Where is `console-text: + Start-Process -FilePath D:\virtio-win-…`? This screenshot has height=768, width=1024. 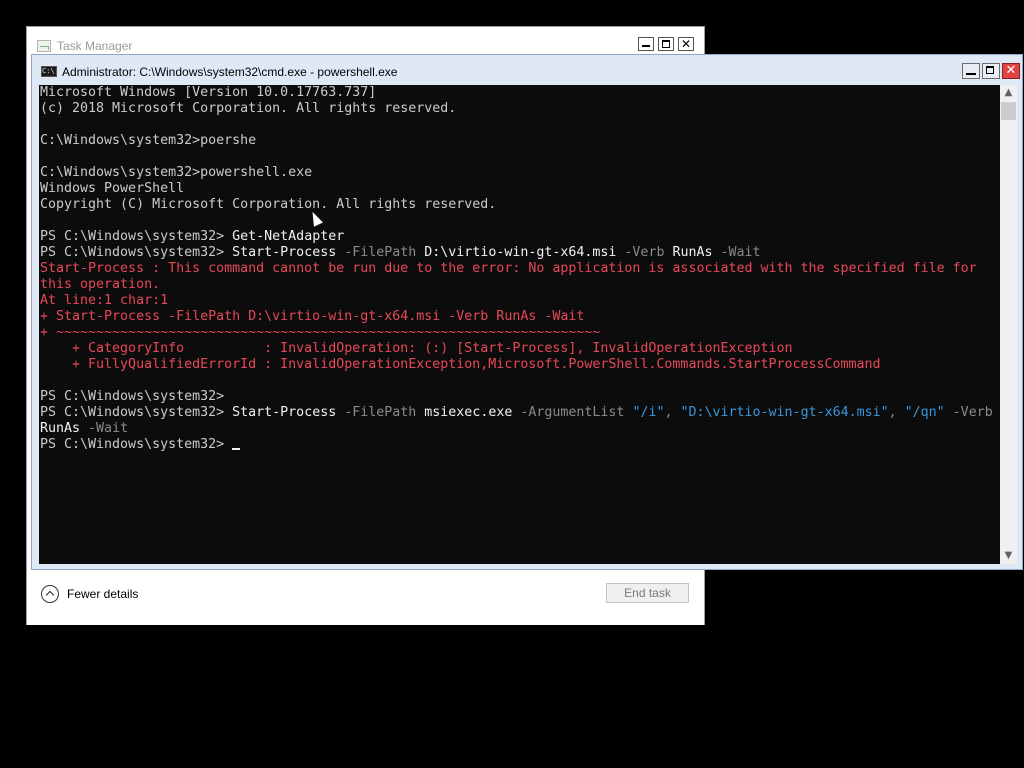
console-text: + Start-Process -FilePath D:\virtio-win-… is located at coordinates (312, 316).